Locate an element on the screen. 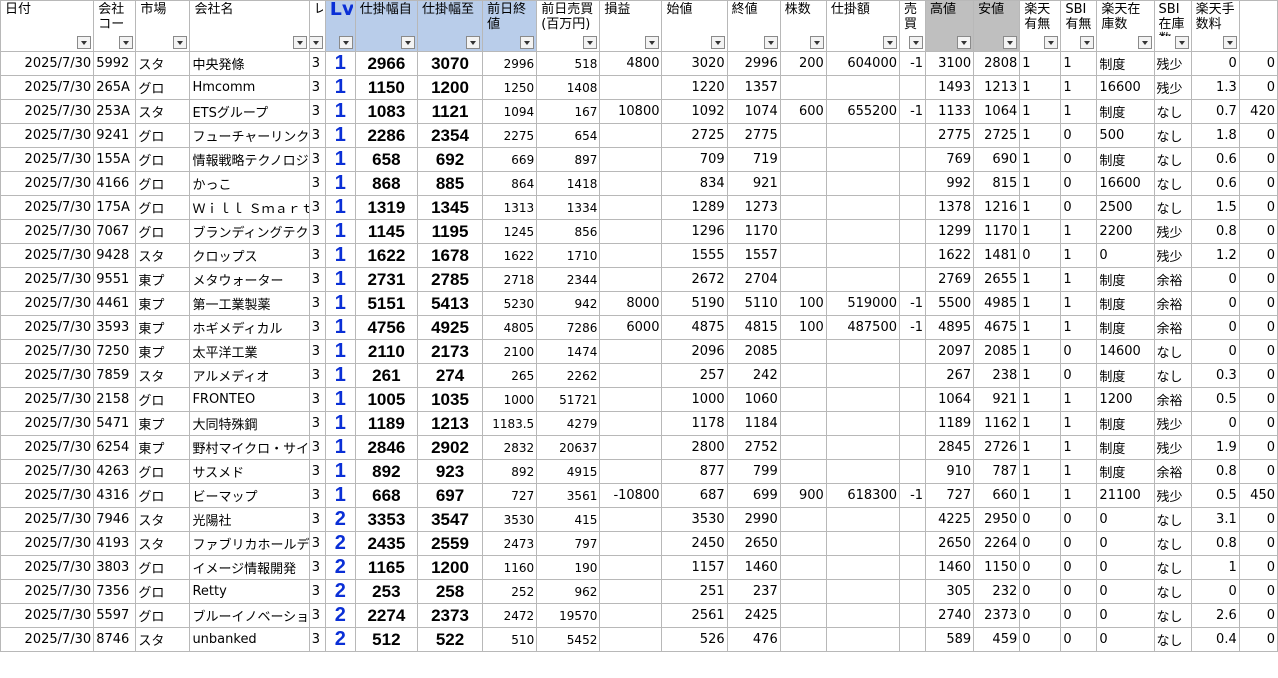 This screenshot has width=1278, height=678. range-from-cell: 892 is located at coordinates (386, 471).